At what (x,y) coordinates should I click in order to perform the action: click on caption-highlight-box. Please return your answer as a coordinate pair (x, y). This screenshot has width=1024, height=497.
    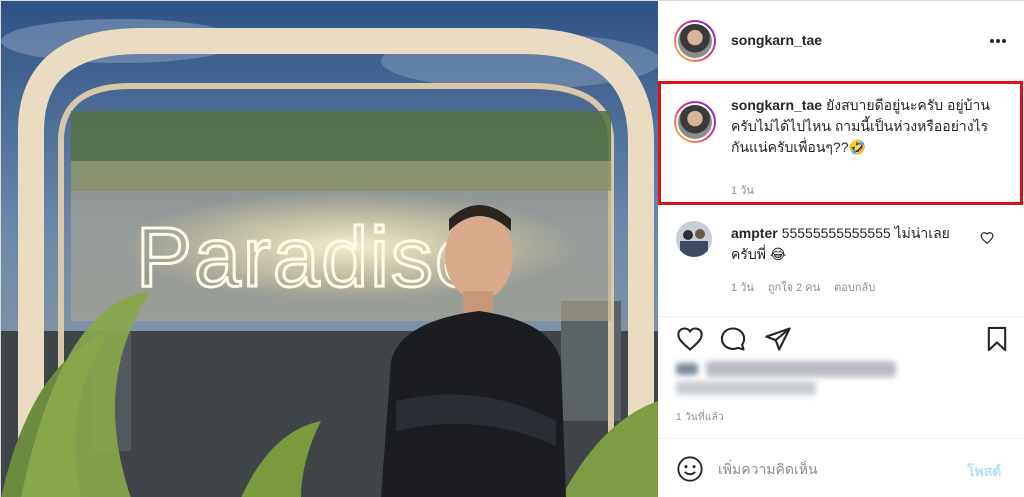
    Looking at the image, I should click on (840, 143).